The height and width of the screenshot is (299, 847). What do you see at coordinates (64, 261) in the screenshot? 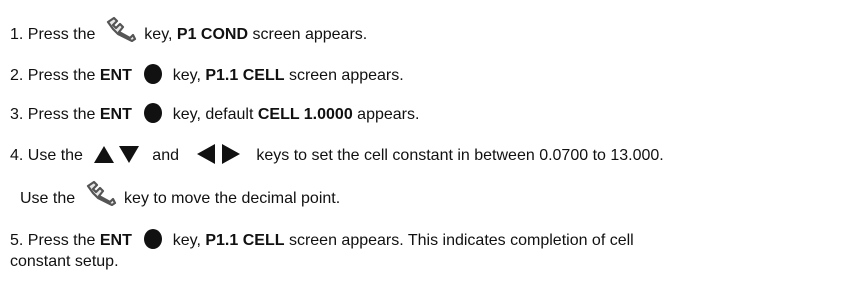
I see `step-5-line-2: constant setup.` at bounding box center [64, 261].